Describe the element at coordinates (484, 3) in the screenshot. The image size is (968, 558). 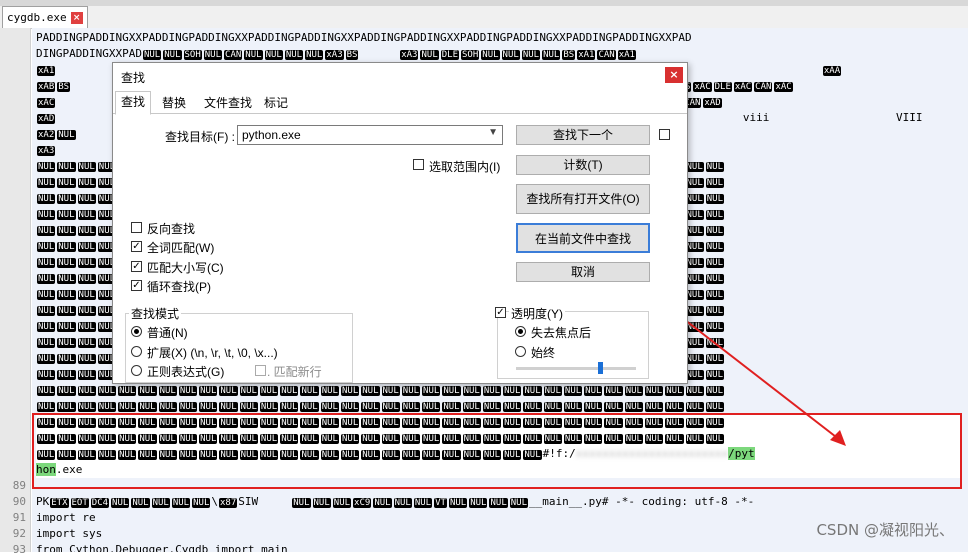
I see `window-top-edge` at that location.